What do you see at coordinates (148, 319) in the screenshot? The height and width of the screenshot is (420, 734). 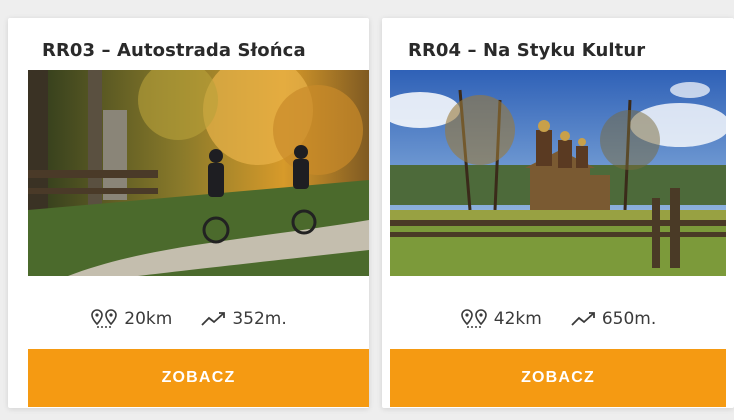 I see `distance-value: 20km` at bounding box center [148, 319].